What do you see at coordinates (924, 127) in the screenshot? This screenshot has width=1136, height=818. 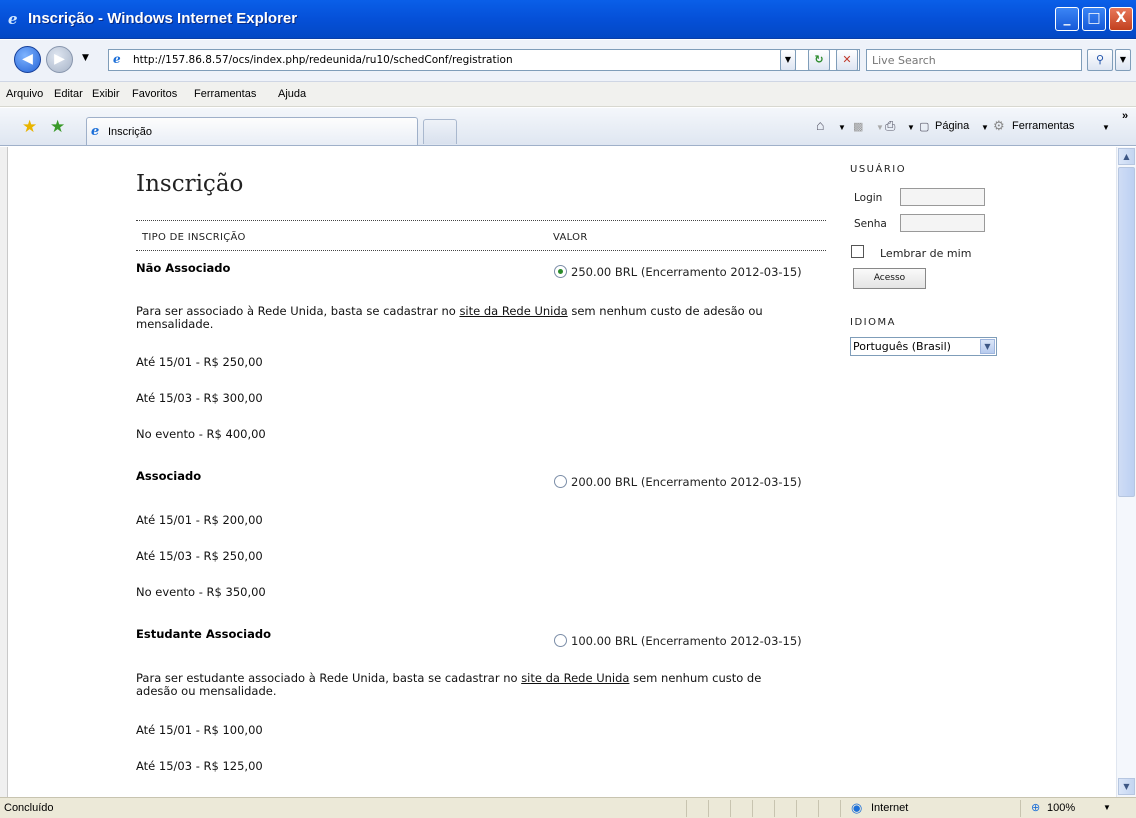 I see `page-menu-icon: ▢` at bounding box center [924, 127].